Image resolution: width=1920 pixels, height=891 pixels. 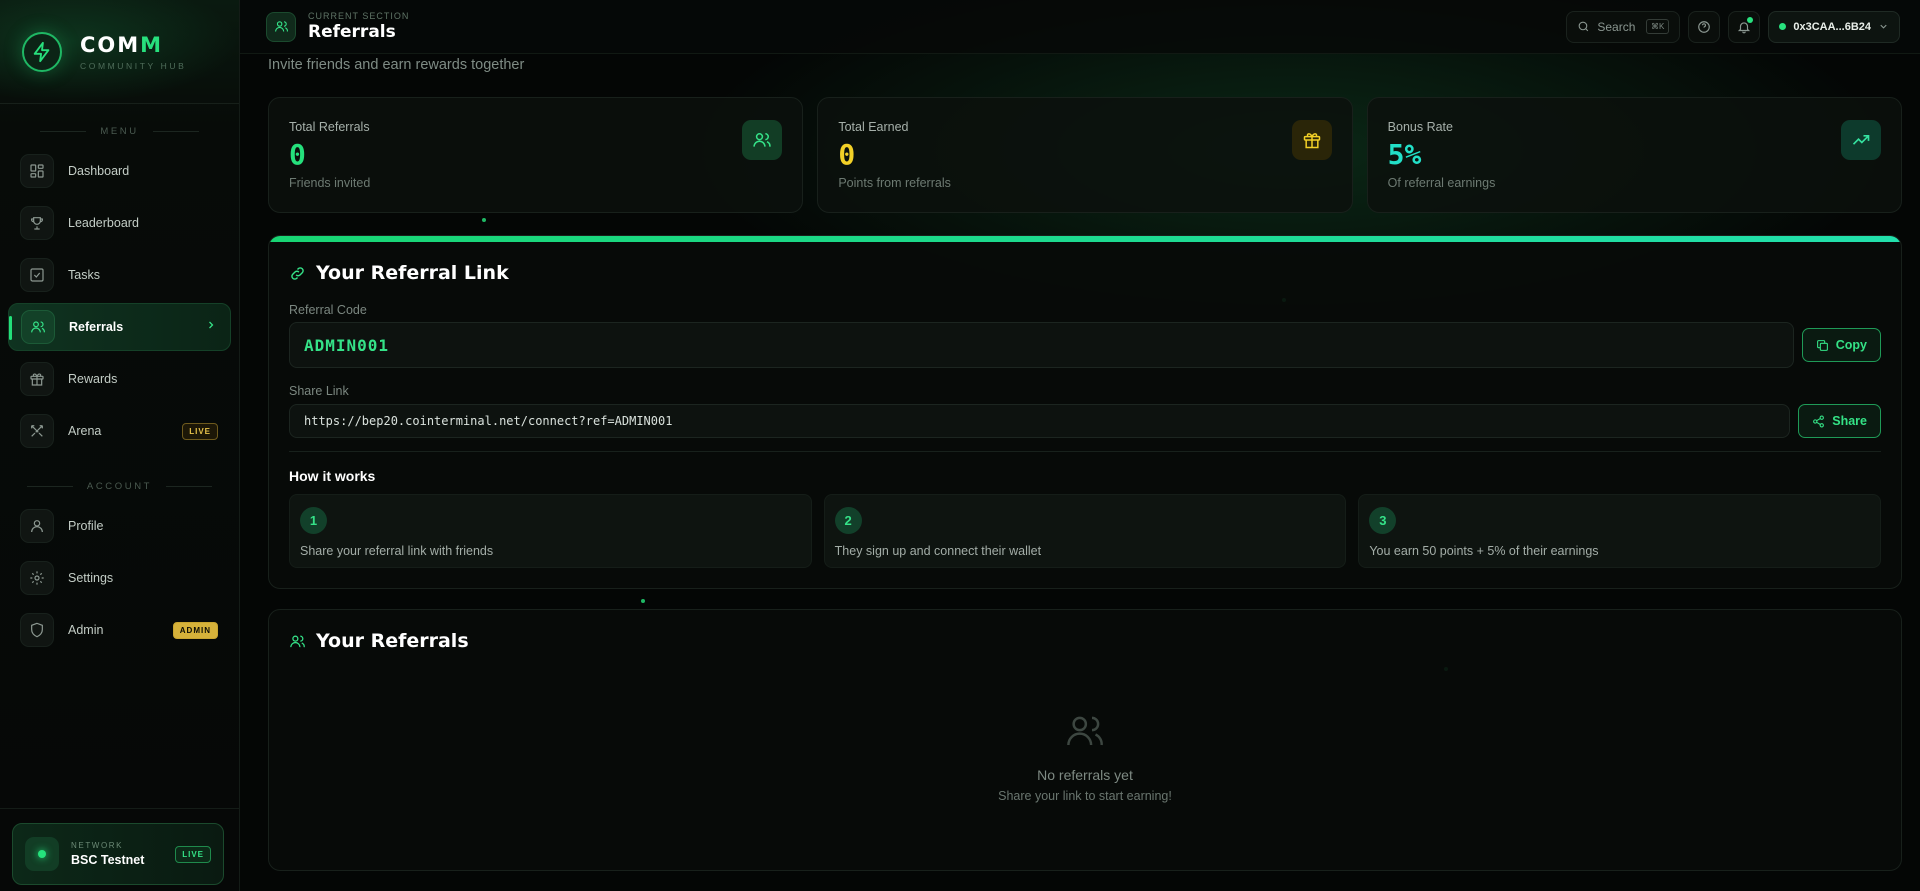 I want to click on wallet-address: 0x3CAA...6B24, so click(x=1832, y=26).